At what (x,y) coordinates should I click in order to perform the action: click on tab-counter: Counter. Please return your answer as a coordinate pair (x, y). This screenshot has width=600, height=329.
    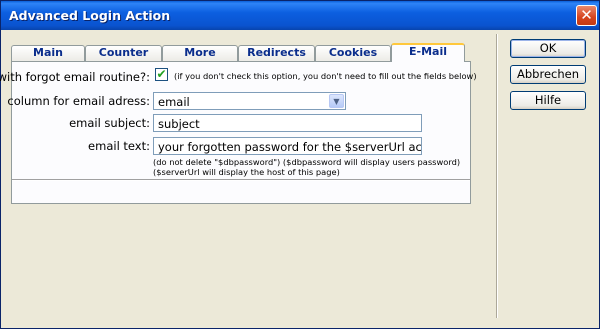
    Looking at the image, I should click on (123, 53).